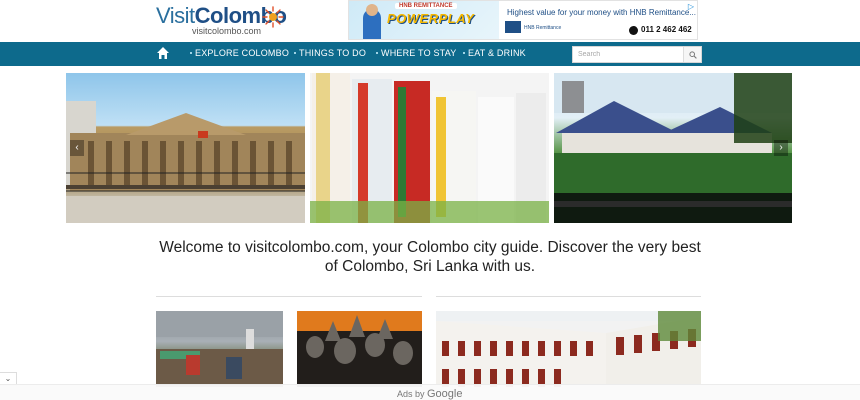 The height and width of the screenshot is (400, 860). I want to click on logo-visit-text: Visit, so click(175, 15).